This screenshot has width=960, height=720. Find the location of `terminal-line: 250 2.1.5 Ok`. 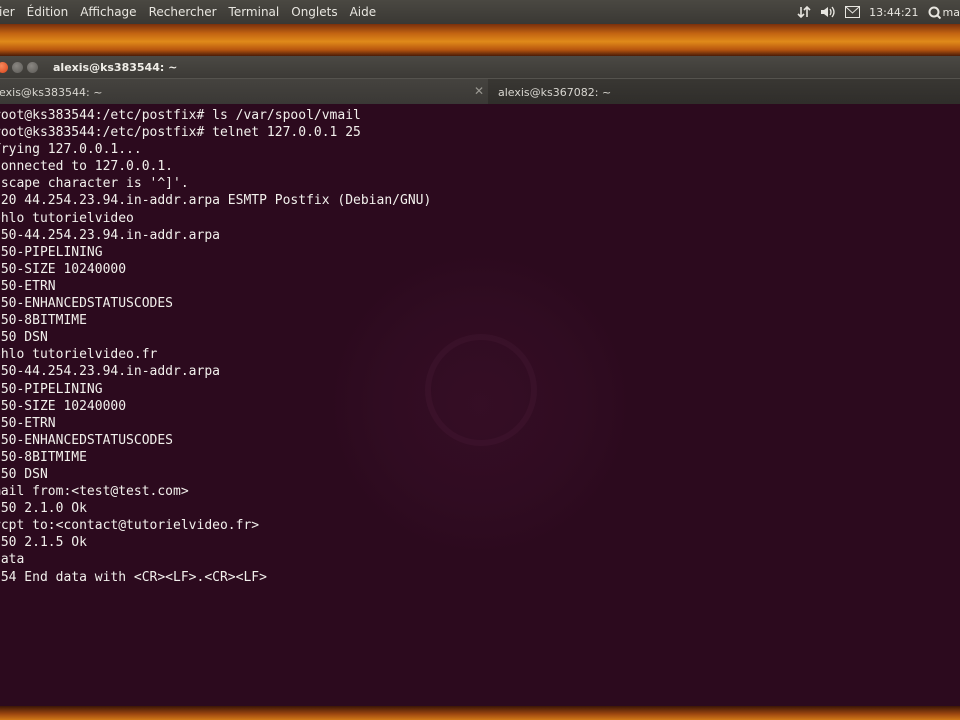

terminal-line: 250 2.1.5 Ok is located at coordinates (43, 543).